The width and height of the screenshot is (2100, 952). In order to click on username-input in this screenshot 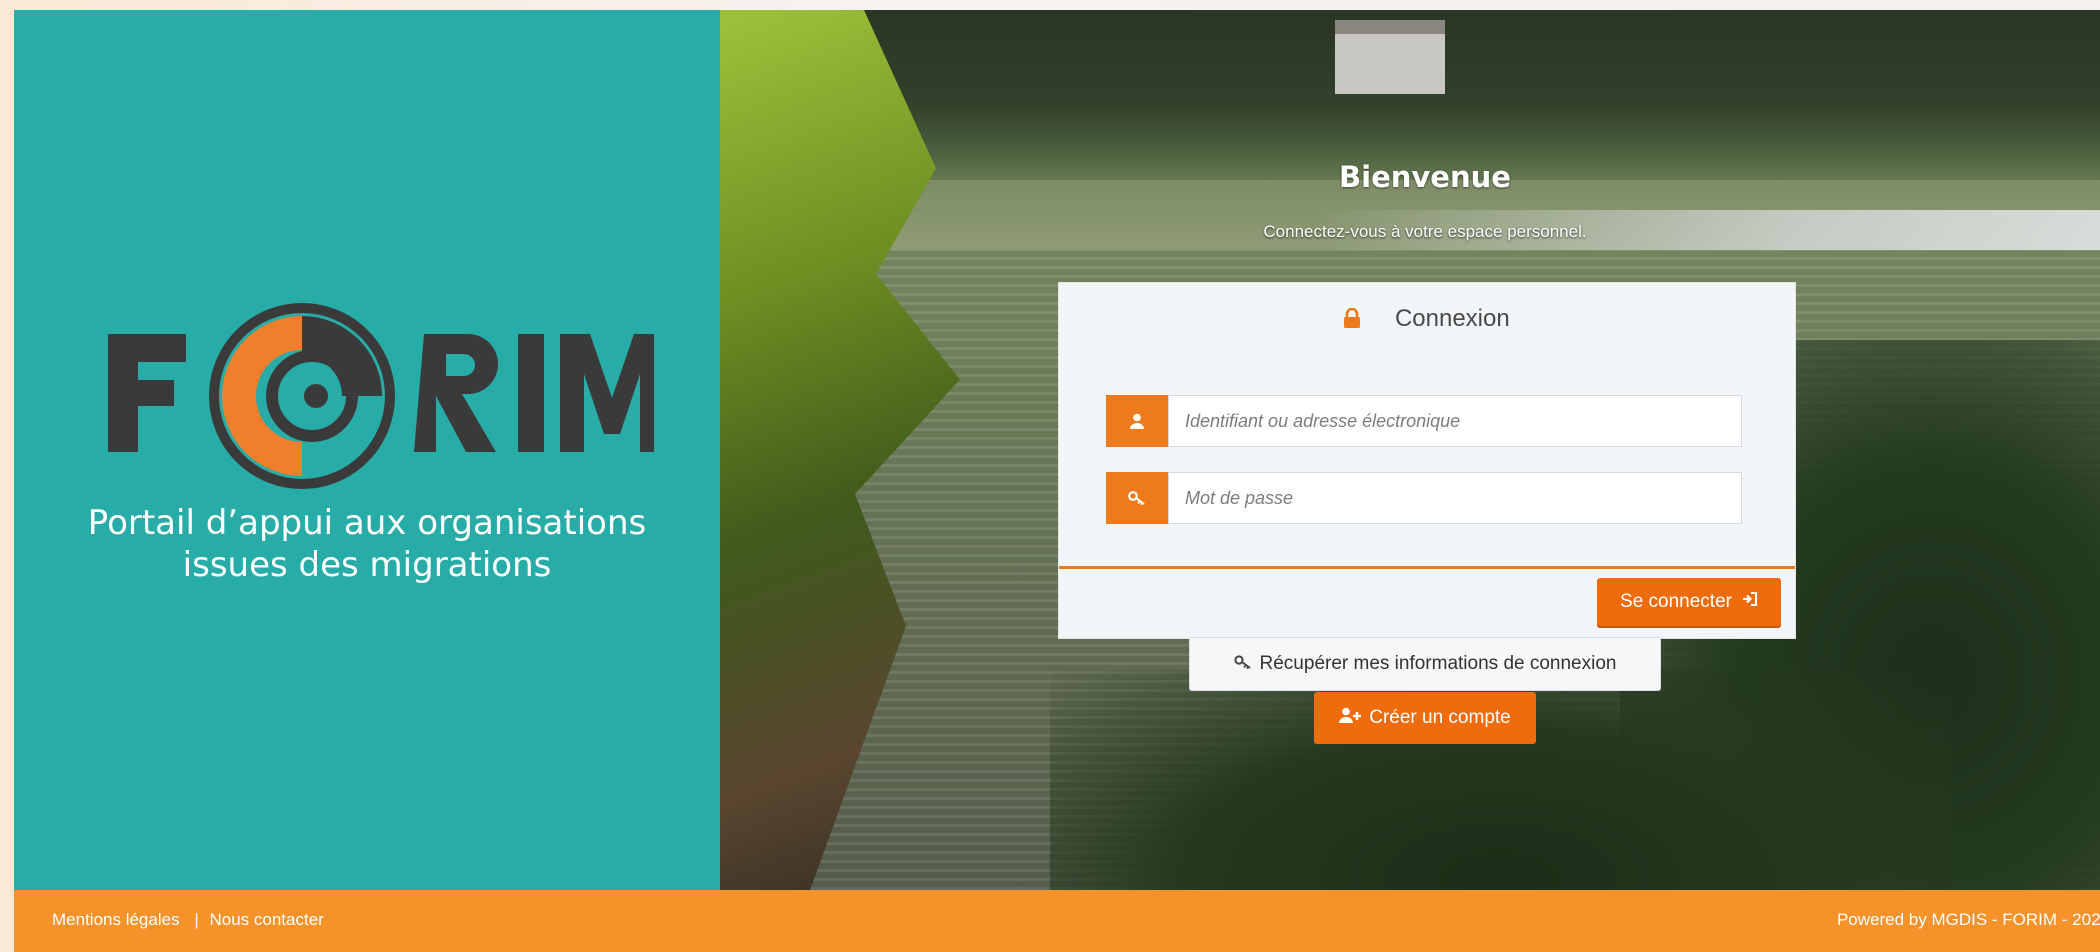, I will do `click(1455, 421)`.